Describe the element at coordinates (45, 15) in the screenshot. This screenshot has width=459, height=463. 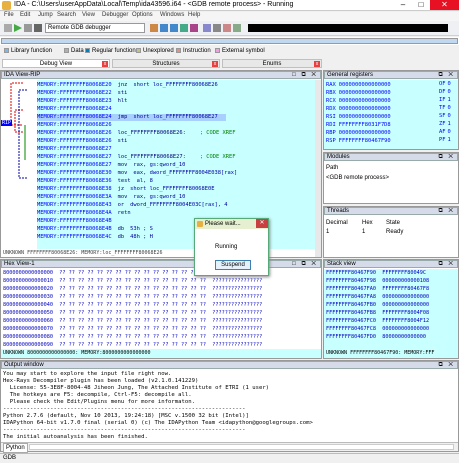
I see `menu-jump: Jump` at that location.